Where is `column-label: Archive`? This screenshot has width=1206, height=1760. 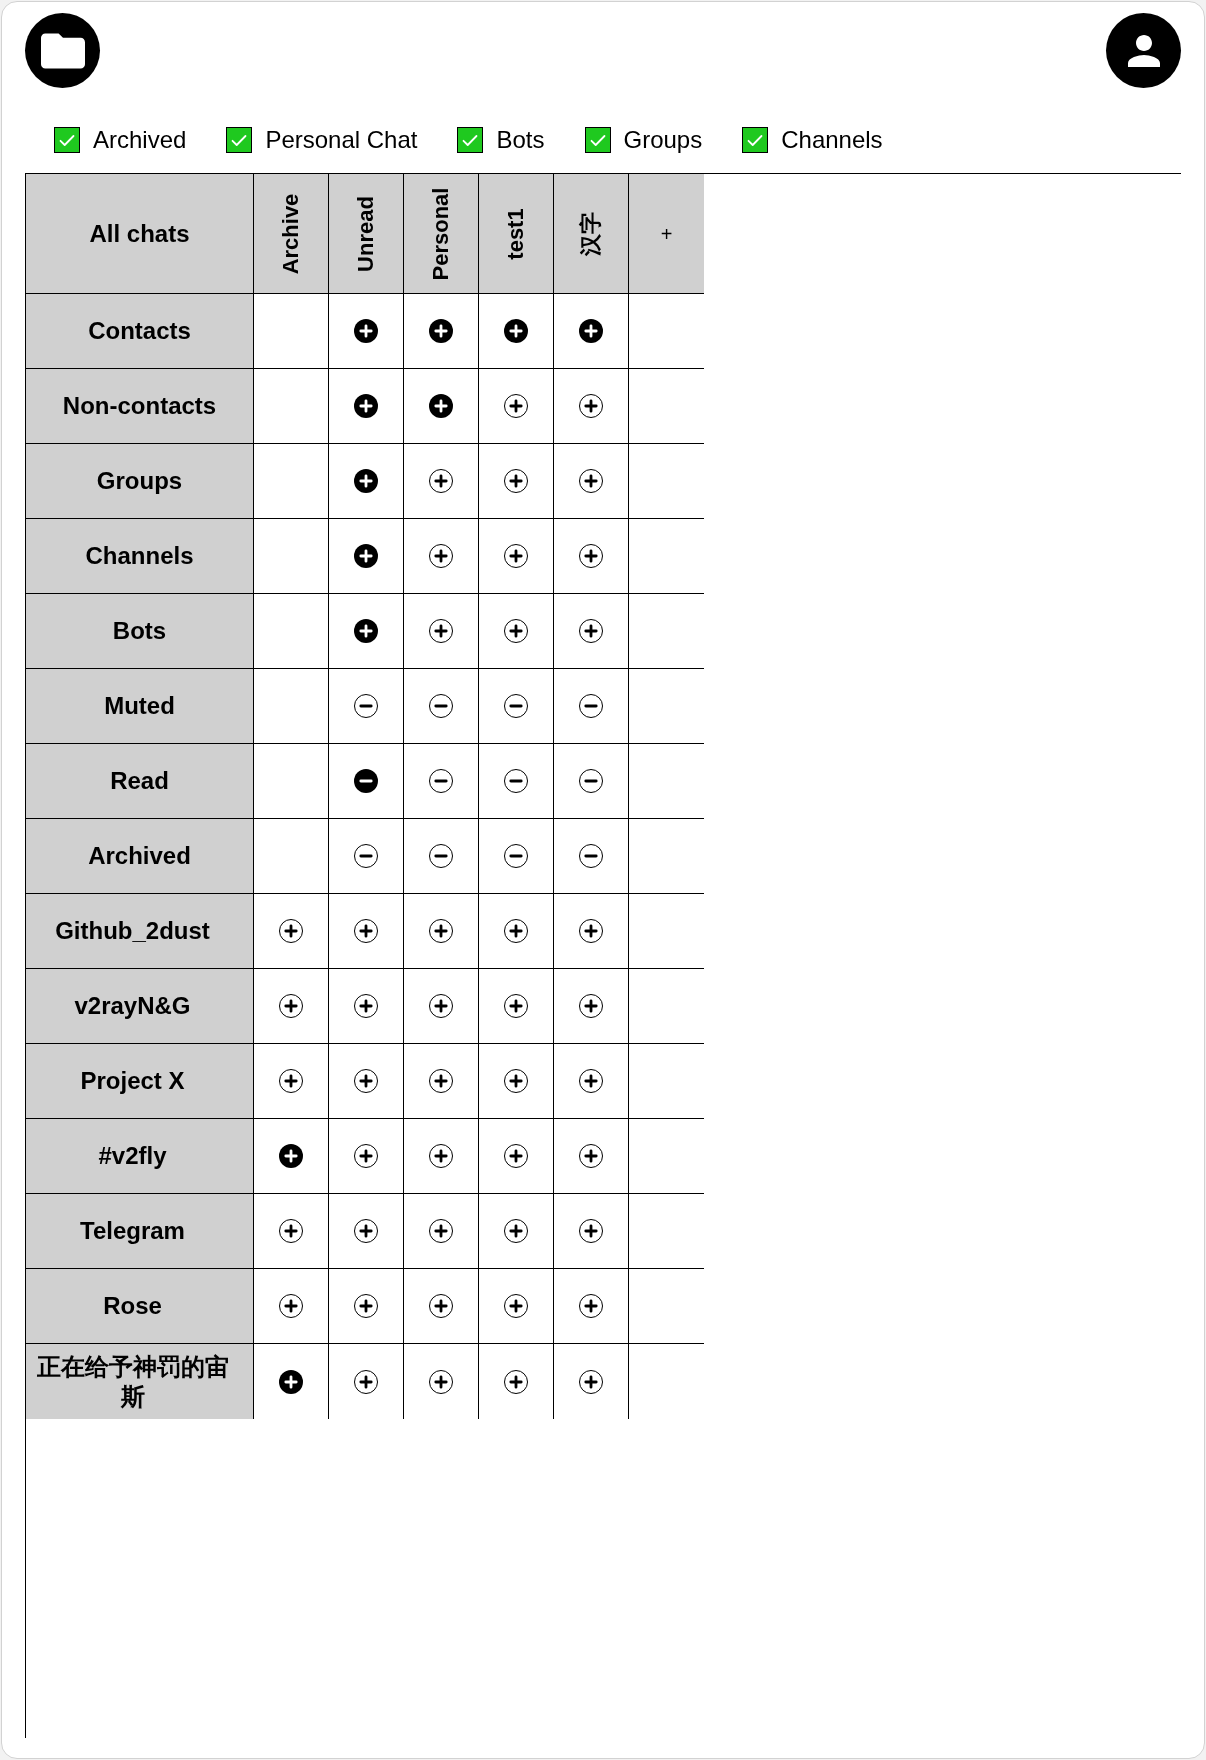 column-label: Archive is located at coordinates (291, 233).